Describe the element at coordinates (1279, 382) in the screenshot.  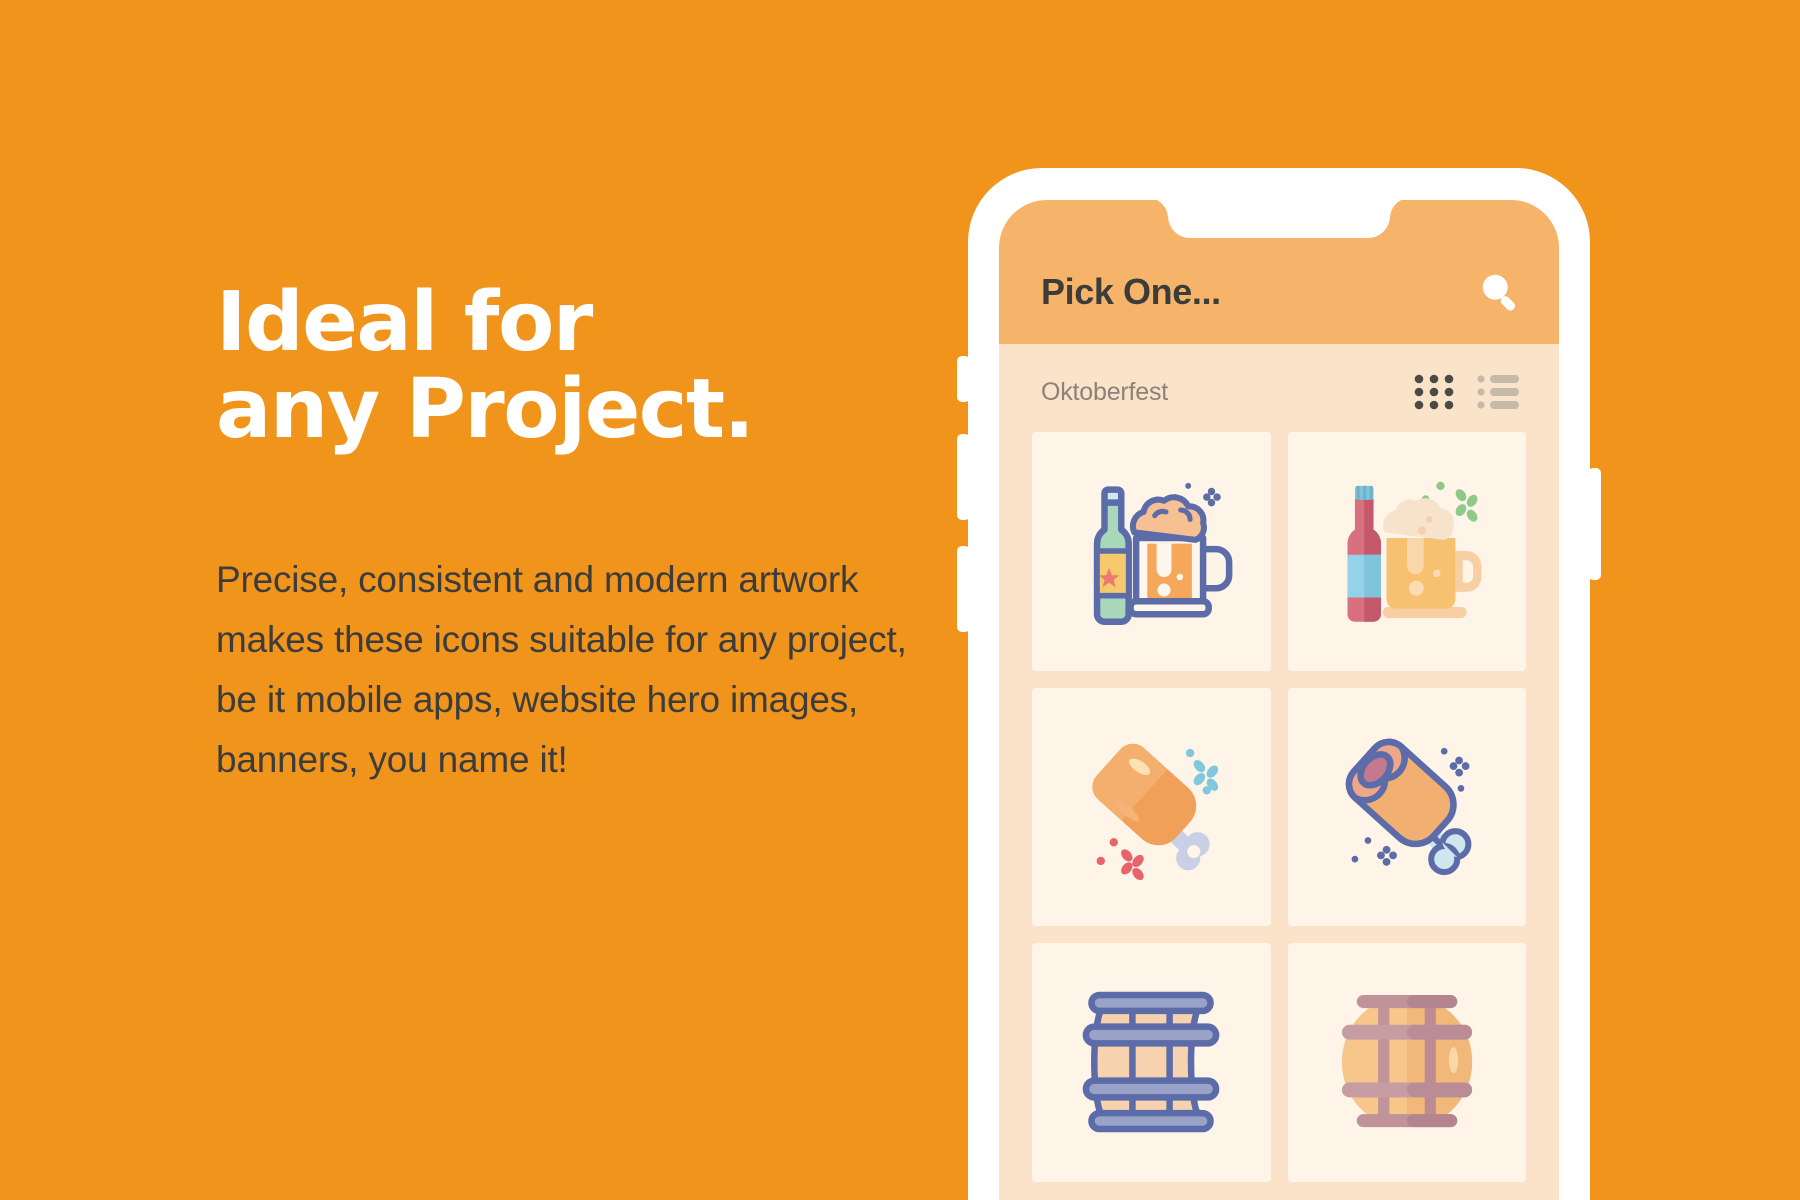
I see `section-header: Oktoberfest` at that location.